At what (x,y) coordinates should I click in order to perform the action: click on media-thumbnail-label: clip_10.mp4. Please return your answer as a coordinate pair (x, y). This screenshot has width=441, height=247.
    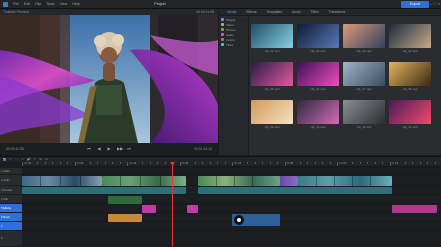
    Looking at the image, I should click on (318, 127).